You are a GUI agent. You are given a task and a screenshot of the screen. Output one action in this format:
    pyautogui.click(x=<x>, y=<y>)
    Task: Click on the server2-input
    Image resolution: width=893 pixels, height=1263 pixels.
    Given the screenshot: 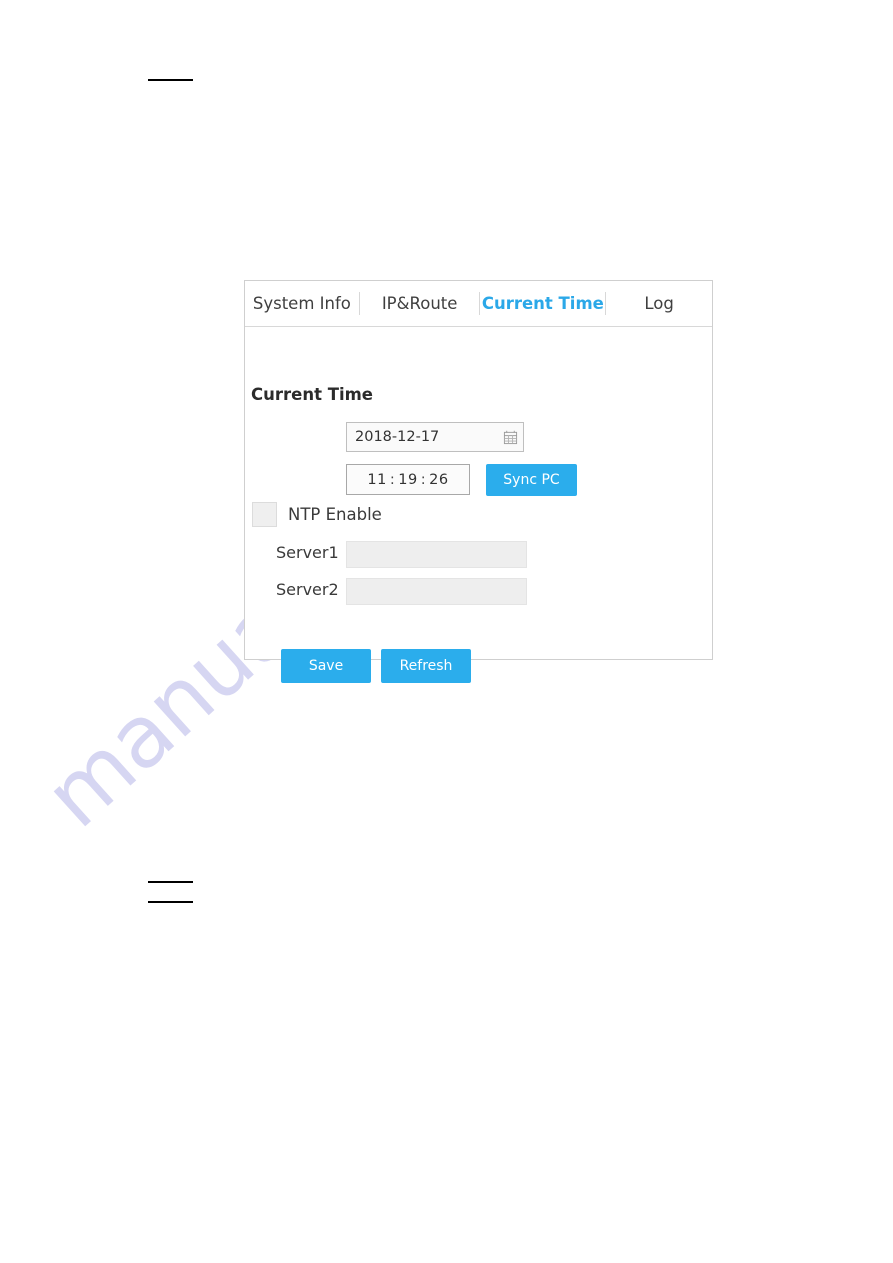 What is the action you would take?
    pyautogui.click(x=436, y=591)
    